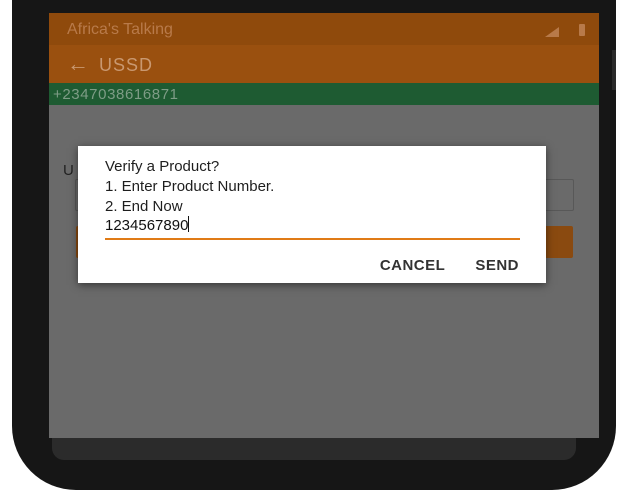 The width and height of the screenshot is (619, 490). I want to click on app-bar: ← USSD, so click(324, 64).